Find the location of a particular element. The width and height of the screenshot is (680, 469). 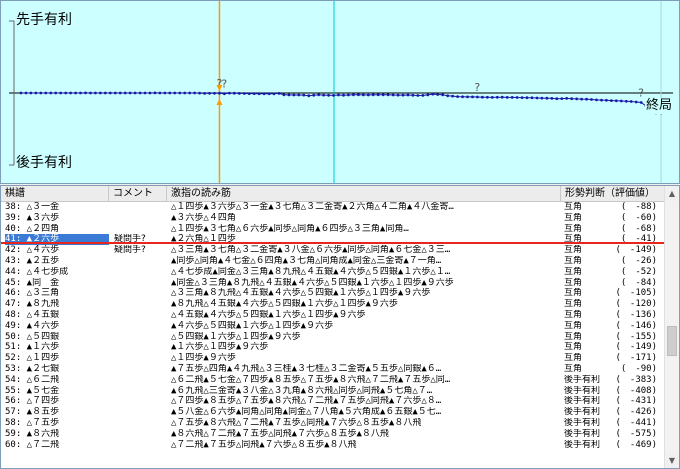

eval-cell: ( -120) is located at coordinates (636, 304).